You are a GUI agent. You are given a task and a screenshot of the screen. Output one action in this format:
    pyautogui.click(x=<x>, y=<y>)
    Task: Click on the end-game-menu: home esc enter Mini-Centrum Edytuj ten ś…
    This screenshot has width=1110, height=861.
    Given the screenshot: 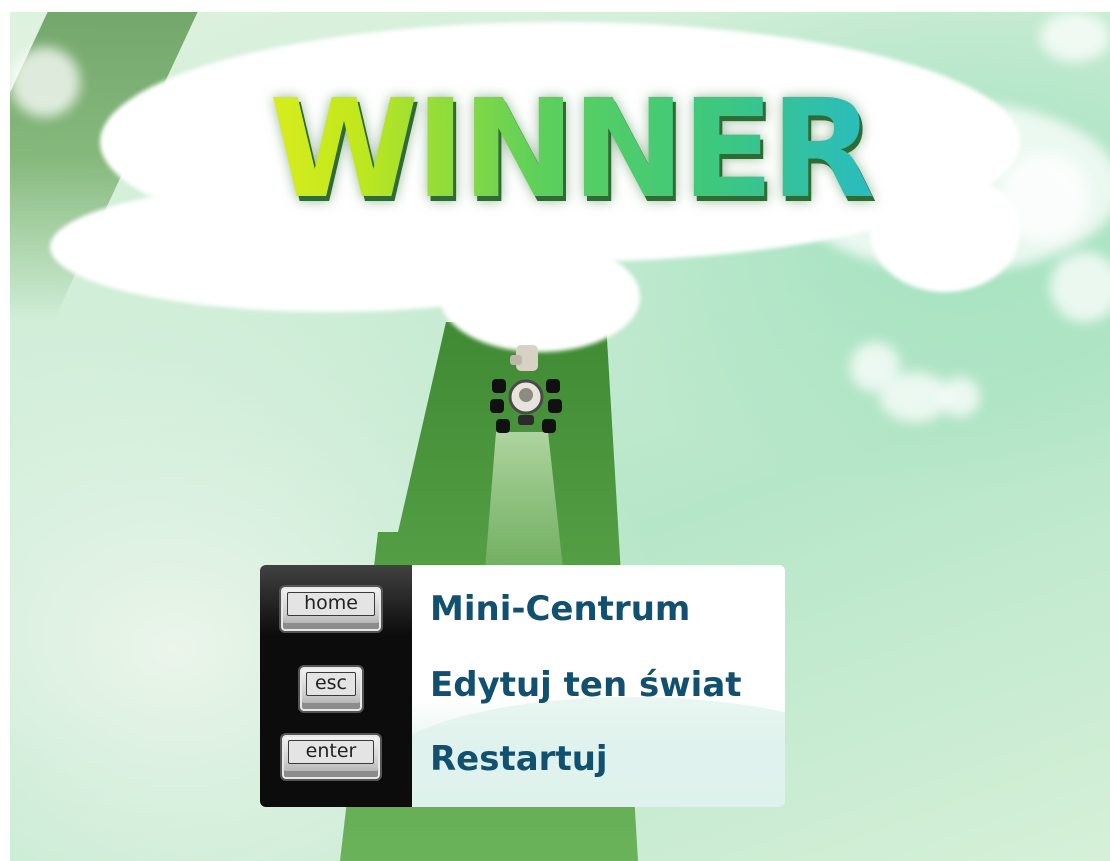 What is the action you would take?
    pyautogui.click(x=522, y=686)
    